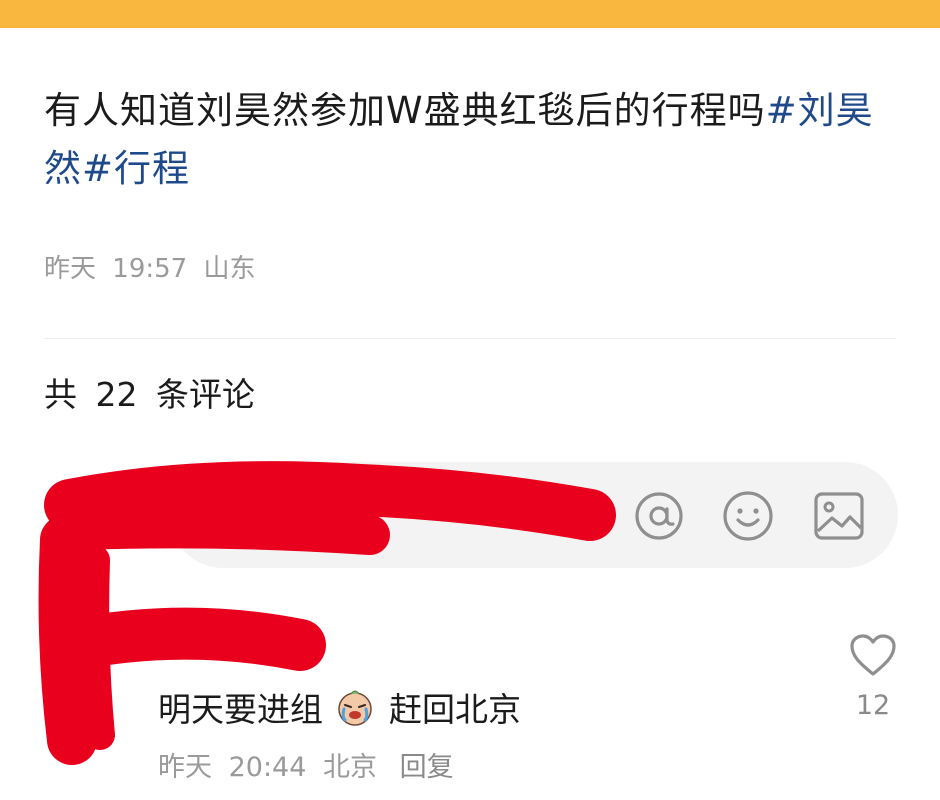 This screenshot has height=800, width=940. I want to click on post-content: 有人知道刘昊然参加W盛典红毯后的行程吗#刘昊然#行程, so click(469, 140).